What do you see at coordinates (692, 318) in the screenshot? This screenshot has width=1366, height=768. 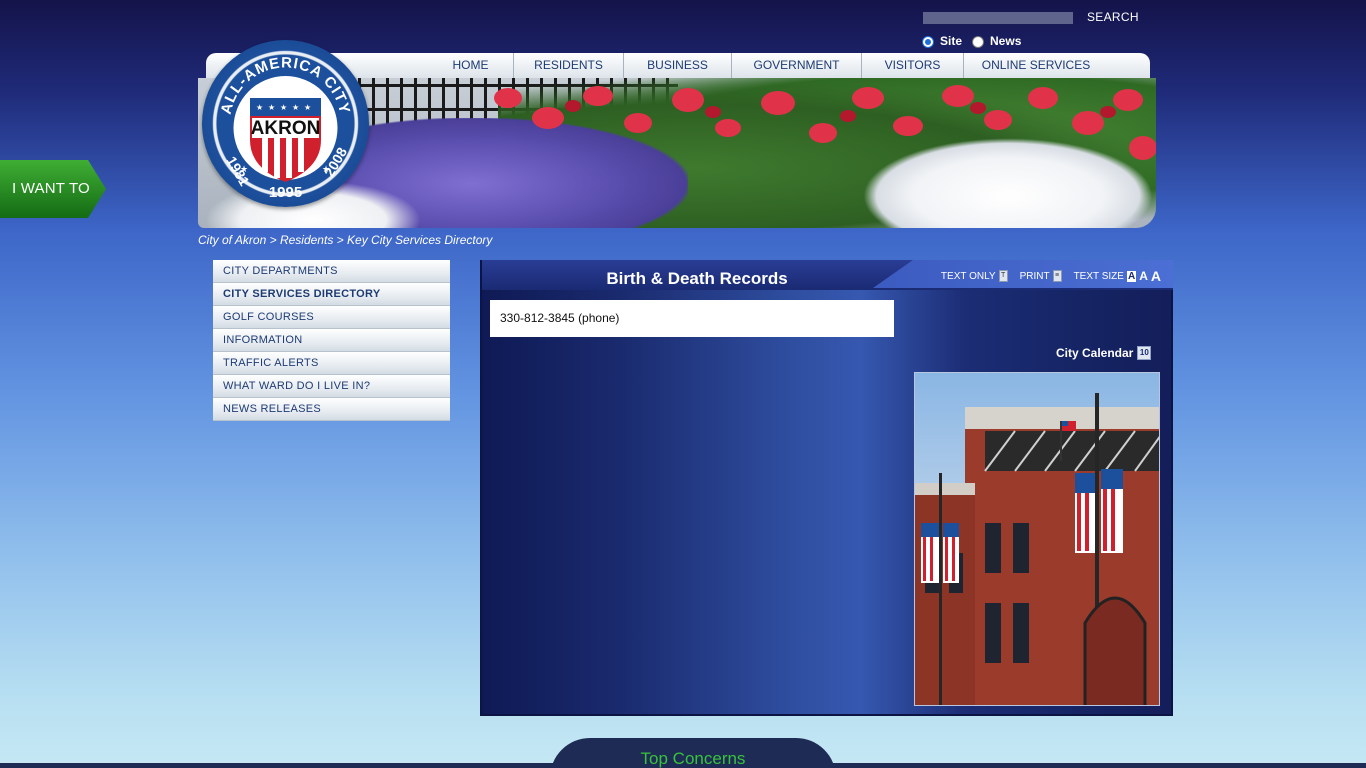 I see `content-box: 330-812-3845 (phone)` at bounding box center [692, 318].